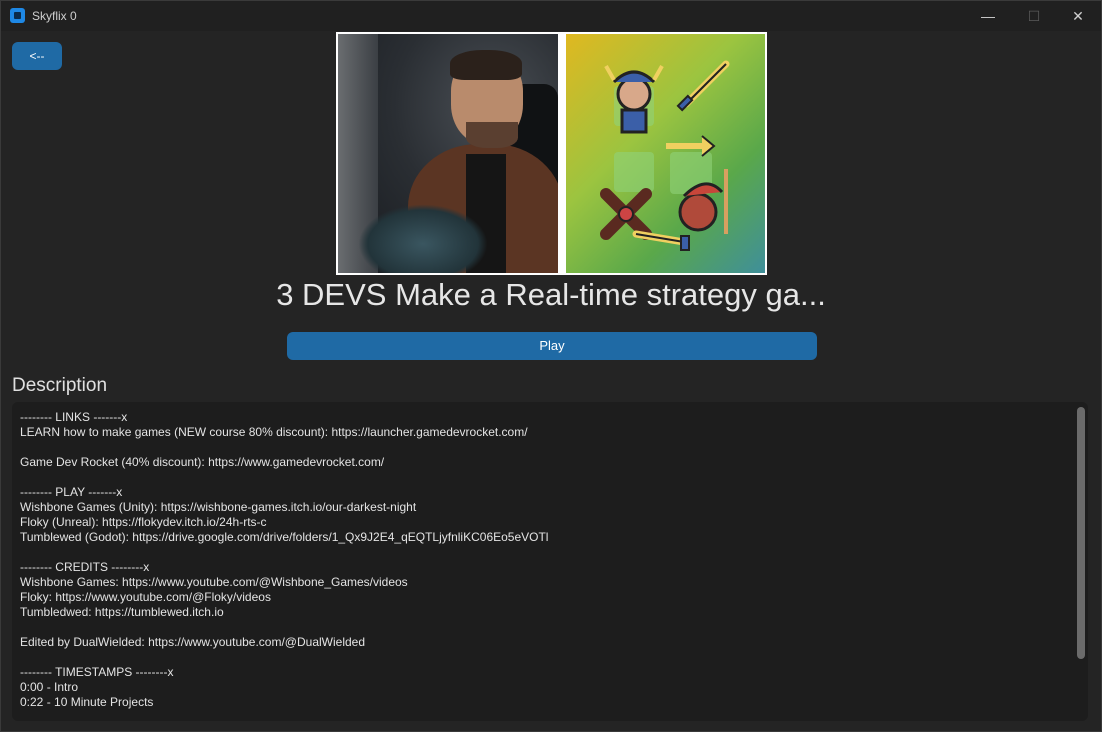  What do you see at coordinates (49, 687) in the screenshot?
I see `description-line: 0:00 - Intro` at bounding box center [49, 687].